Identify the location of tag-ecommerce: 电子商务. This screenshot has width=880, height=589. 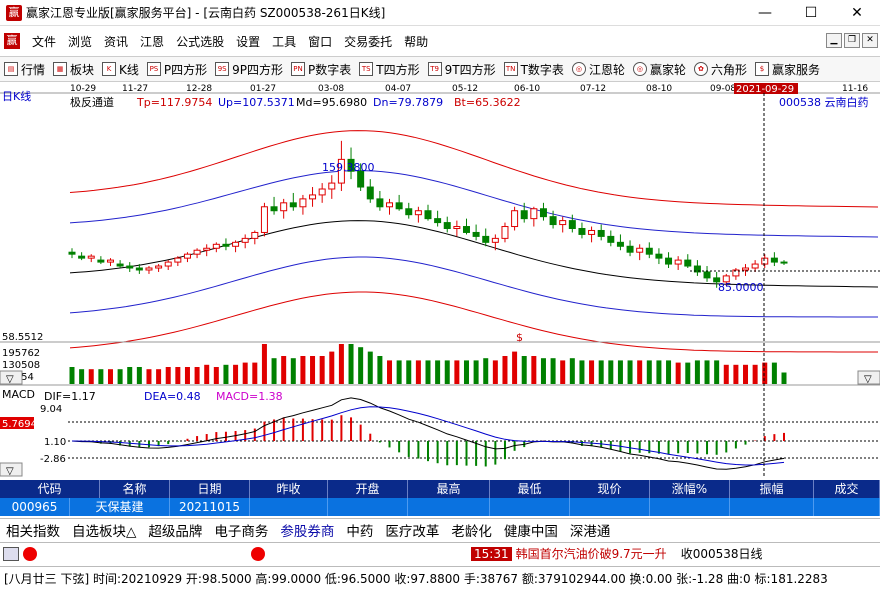
(241, 530).